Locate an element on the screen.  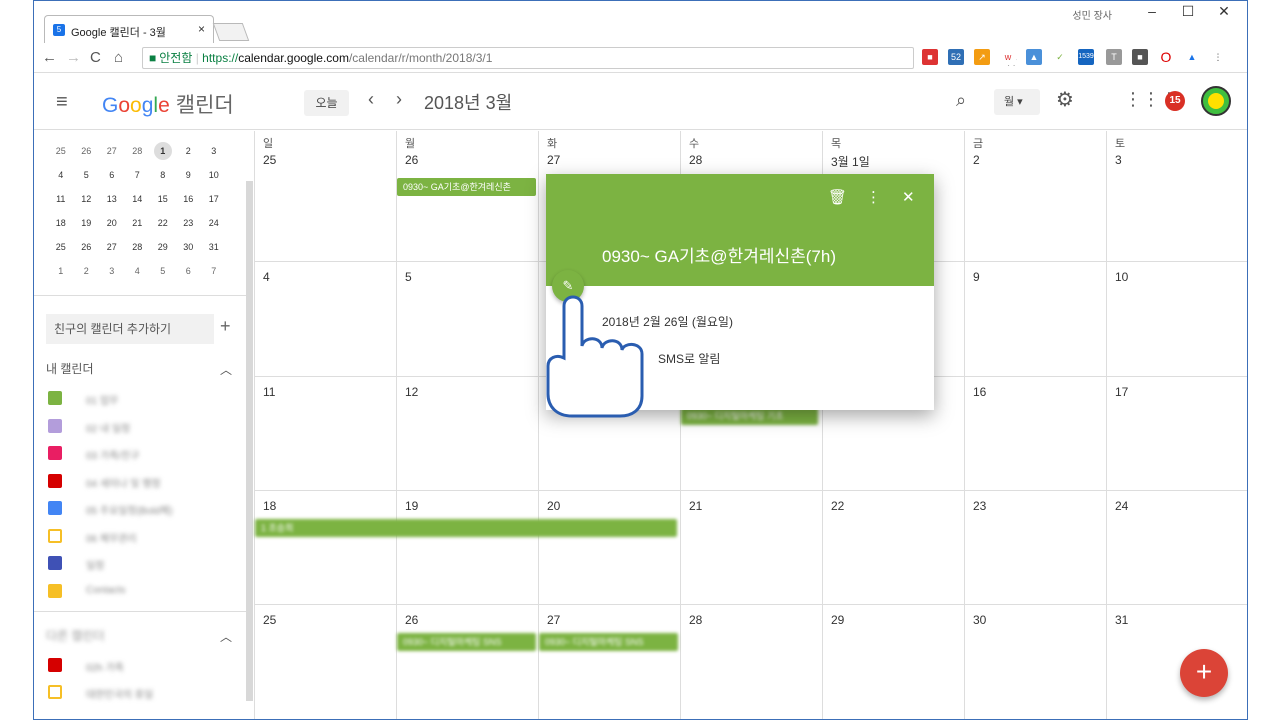
day-number: 2 is located at coordinates (976, 160).